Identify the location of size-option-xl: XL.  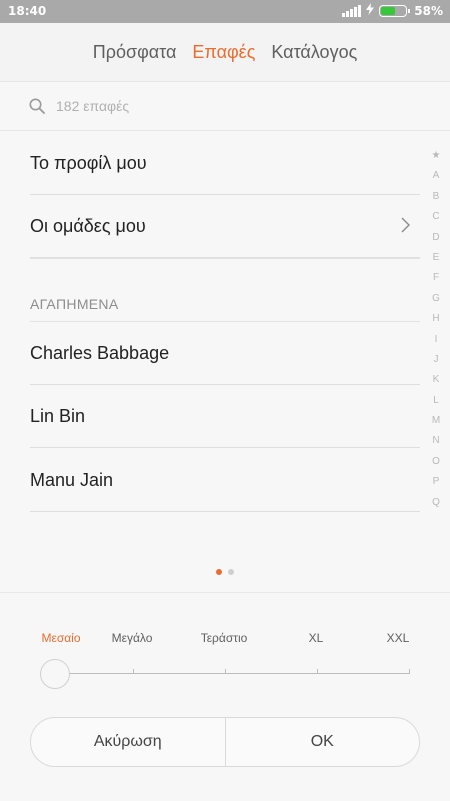
(316, 638).